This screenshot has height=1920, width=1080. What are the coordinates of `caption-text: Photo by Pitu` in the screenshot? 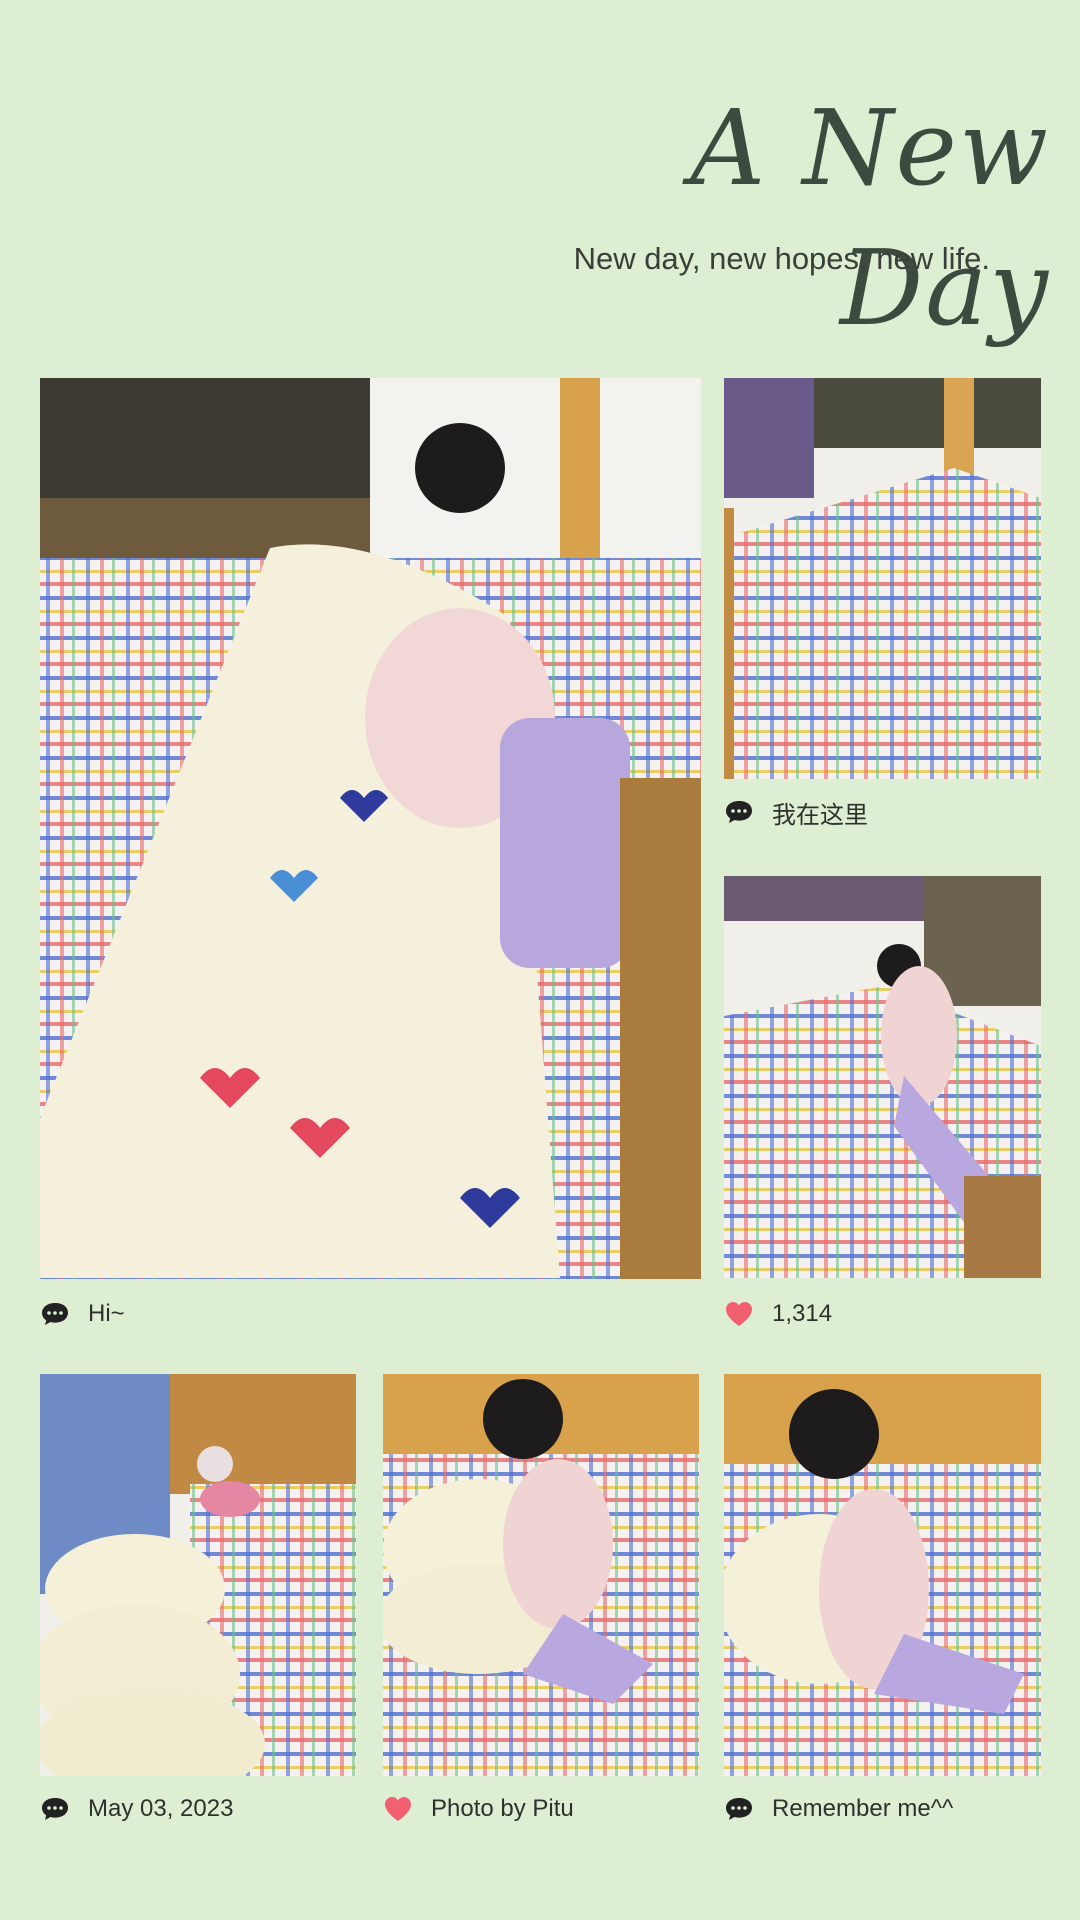 It's located at (502, 1808).